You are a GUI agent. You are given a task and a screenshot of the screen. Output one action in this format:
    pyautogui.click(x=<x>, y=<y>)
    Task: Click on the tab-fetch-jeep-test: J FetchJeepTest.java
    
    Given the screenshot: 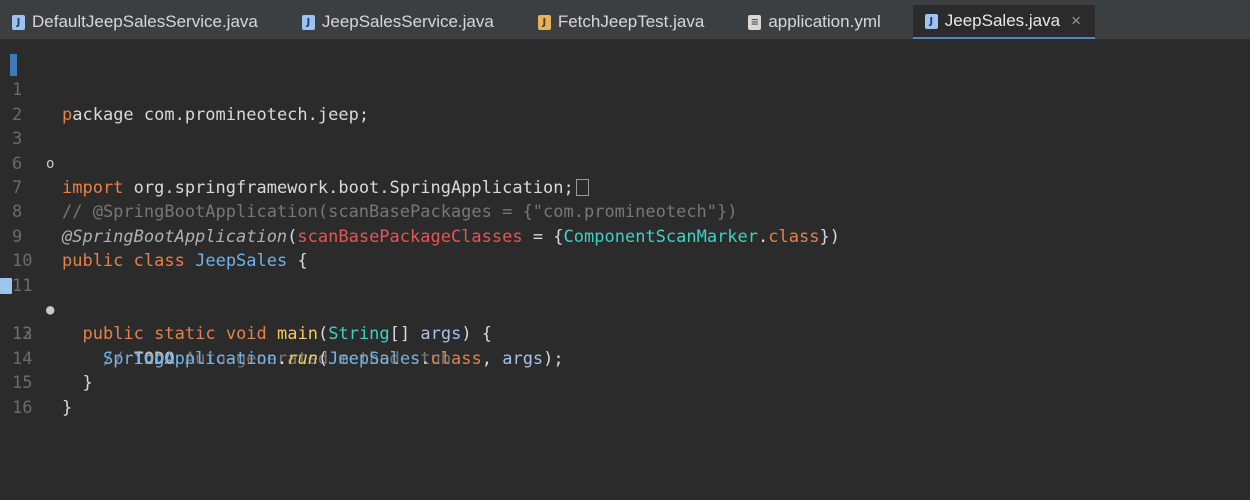 What is the action you would take?
    pyautogui.click(x=622, y=22)
    